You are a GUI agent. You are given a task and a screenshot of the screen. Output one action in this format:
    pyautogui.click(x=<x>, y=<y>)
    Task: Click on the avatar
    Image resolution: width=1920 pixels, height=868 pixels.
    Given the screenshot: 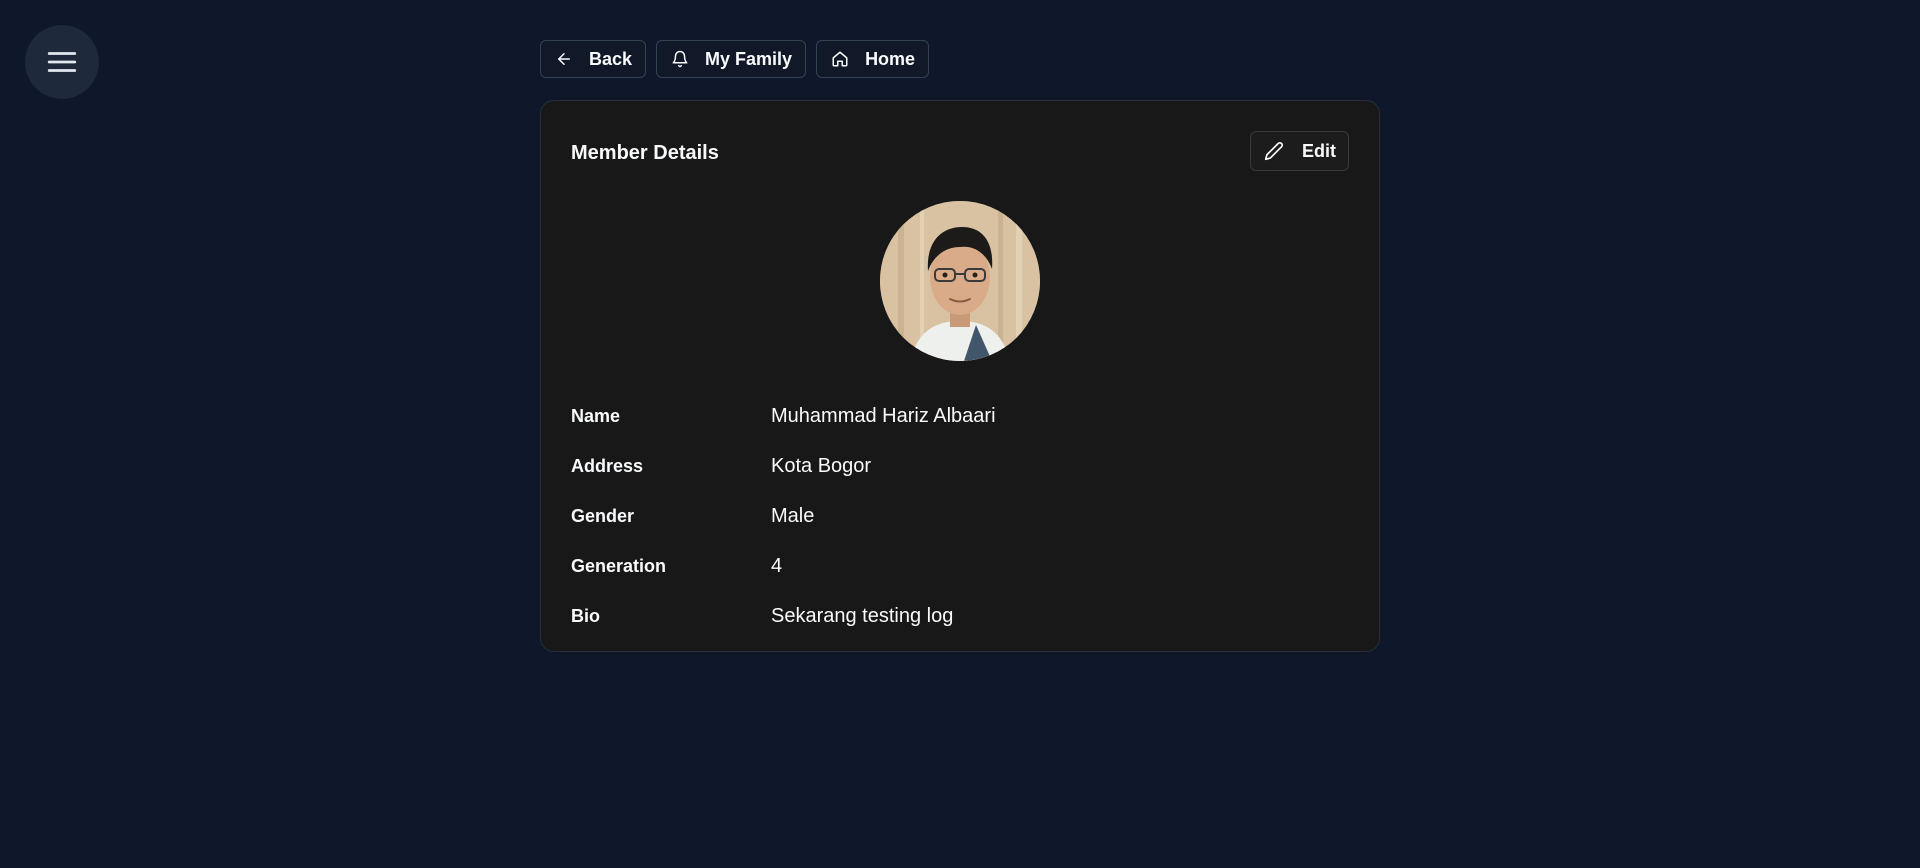 What is the action you would take?
    pyautogui.click(x=960, y=281)
    